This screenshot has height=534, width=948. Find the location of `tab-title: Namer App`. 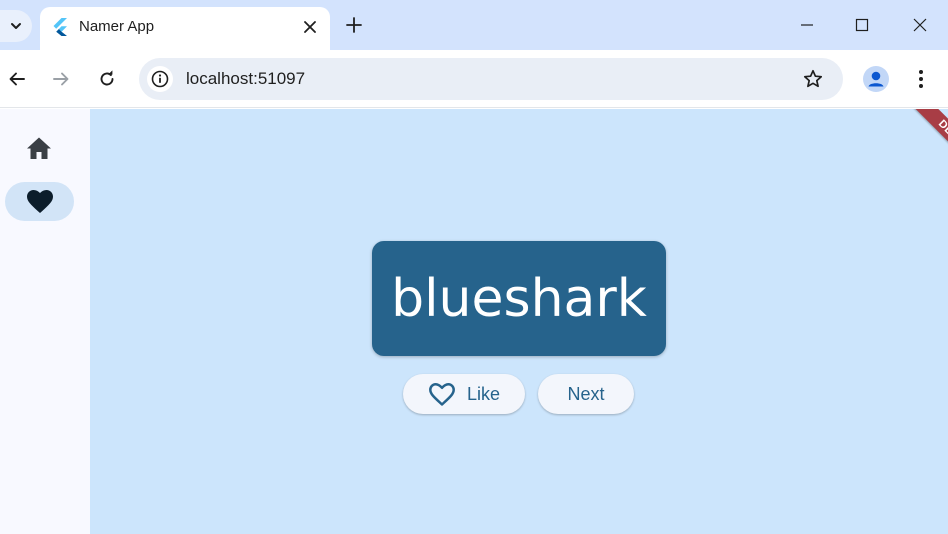

tab-title: Namer App is located at coordinates (117, 26).